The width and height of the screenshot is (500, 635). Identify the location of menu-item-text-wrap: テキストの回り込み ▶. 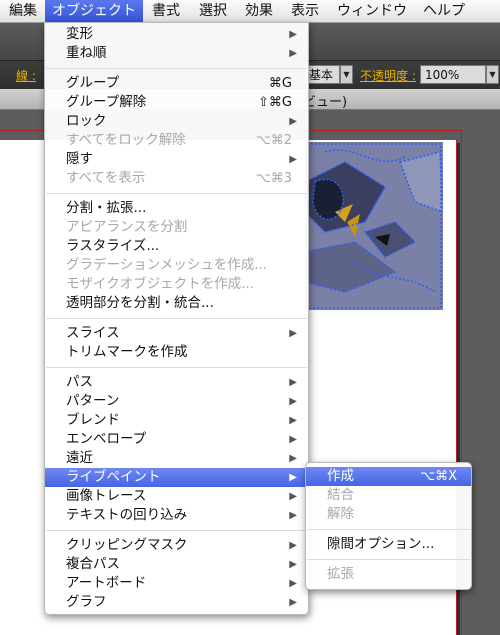
(176, 515).